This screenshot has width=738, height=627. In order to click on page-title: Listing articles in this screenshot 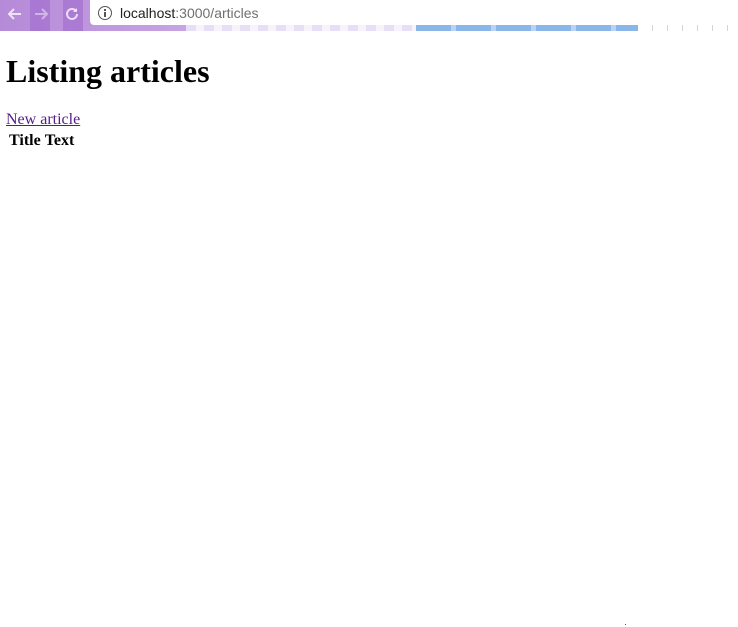, I will do `click(108, 71)`.